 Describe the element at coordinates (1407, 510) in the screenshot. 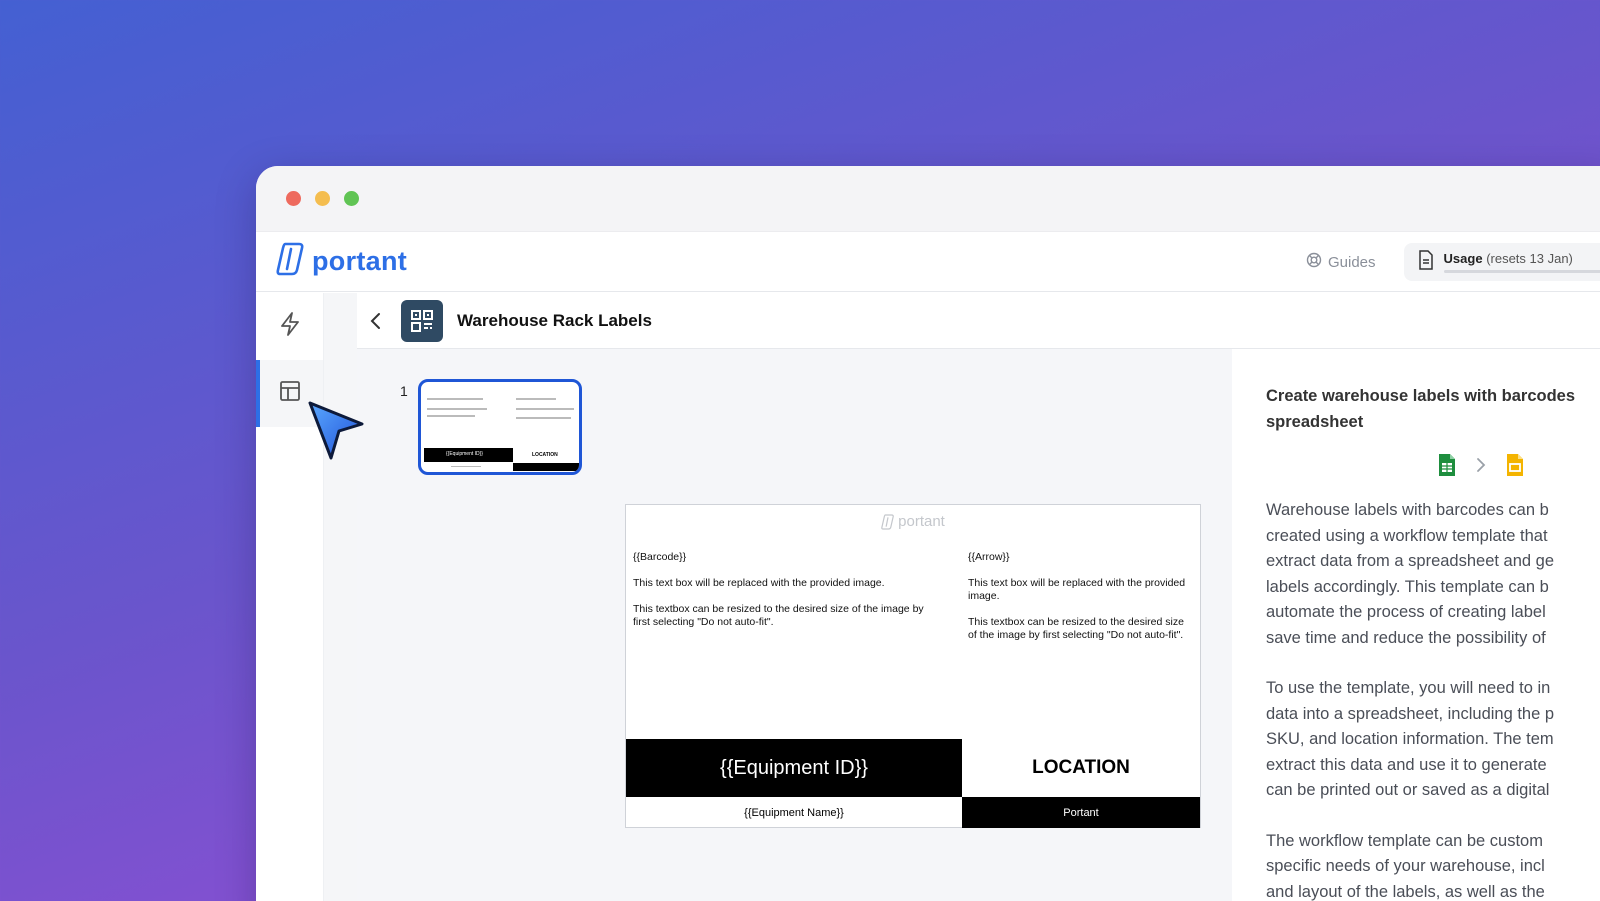

I see `description-line: Warehouse labels with barcodes can b` at that location.